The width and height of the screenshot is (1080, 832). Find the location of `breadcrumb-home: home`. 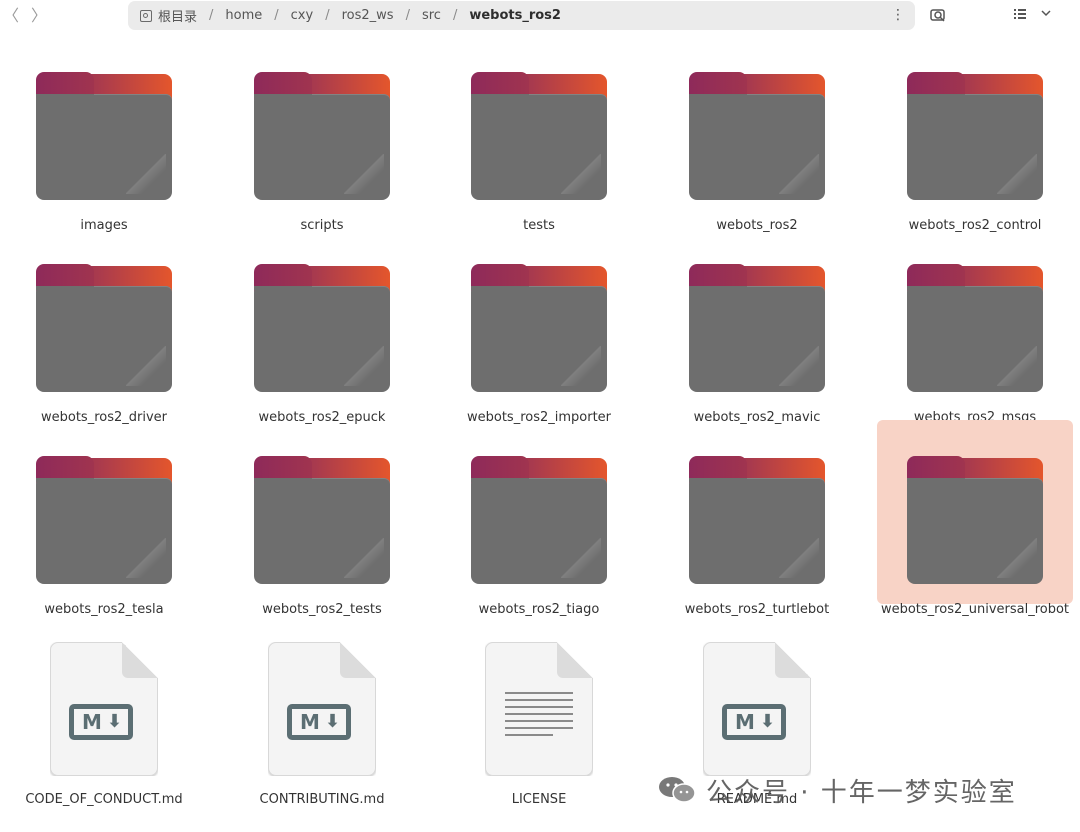

breadcrumb-home: home is located at coordinates (243, 15).